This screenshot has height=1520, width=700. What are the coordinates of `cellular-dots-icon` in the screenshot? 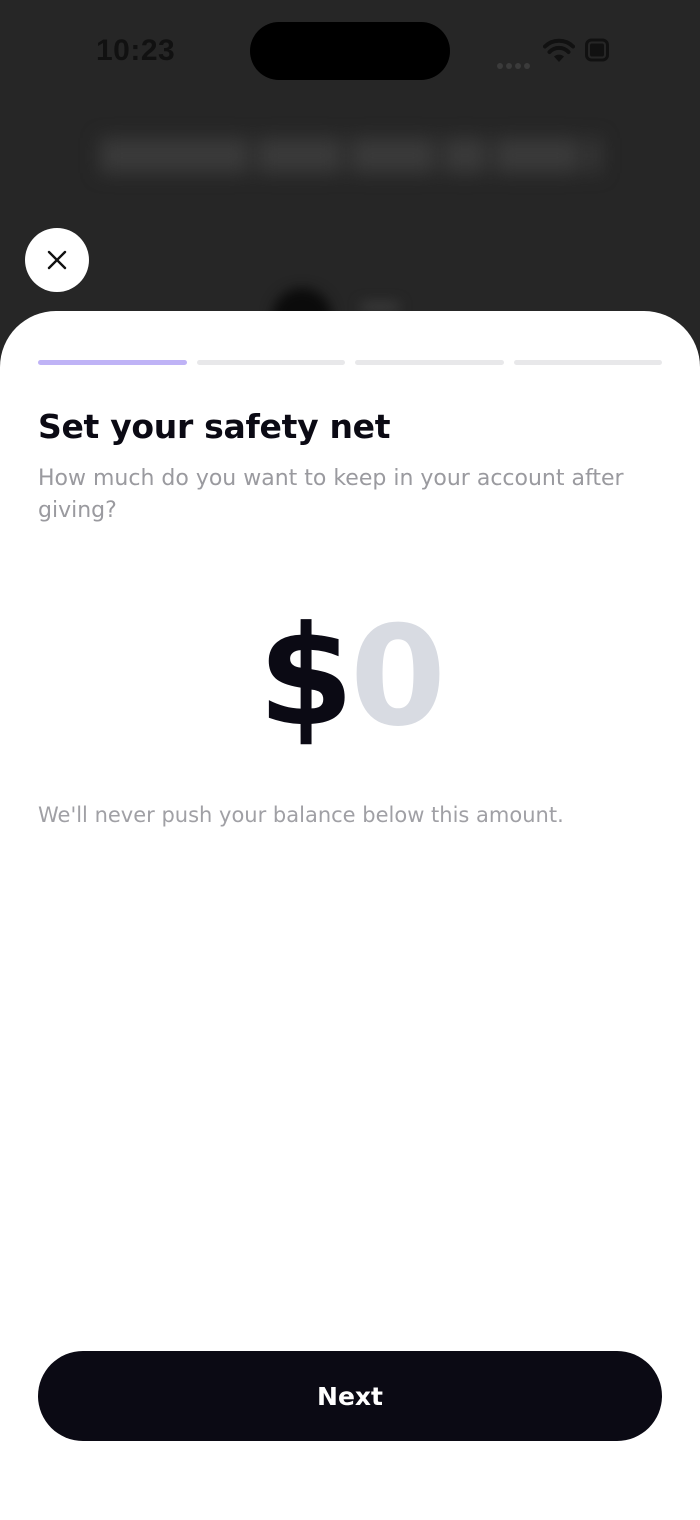 It's located at (515, 62).